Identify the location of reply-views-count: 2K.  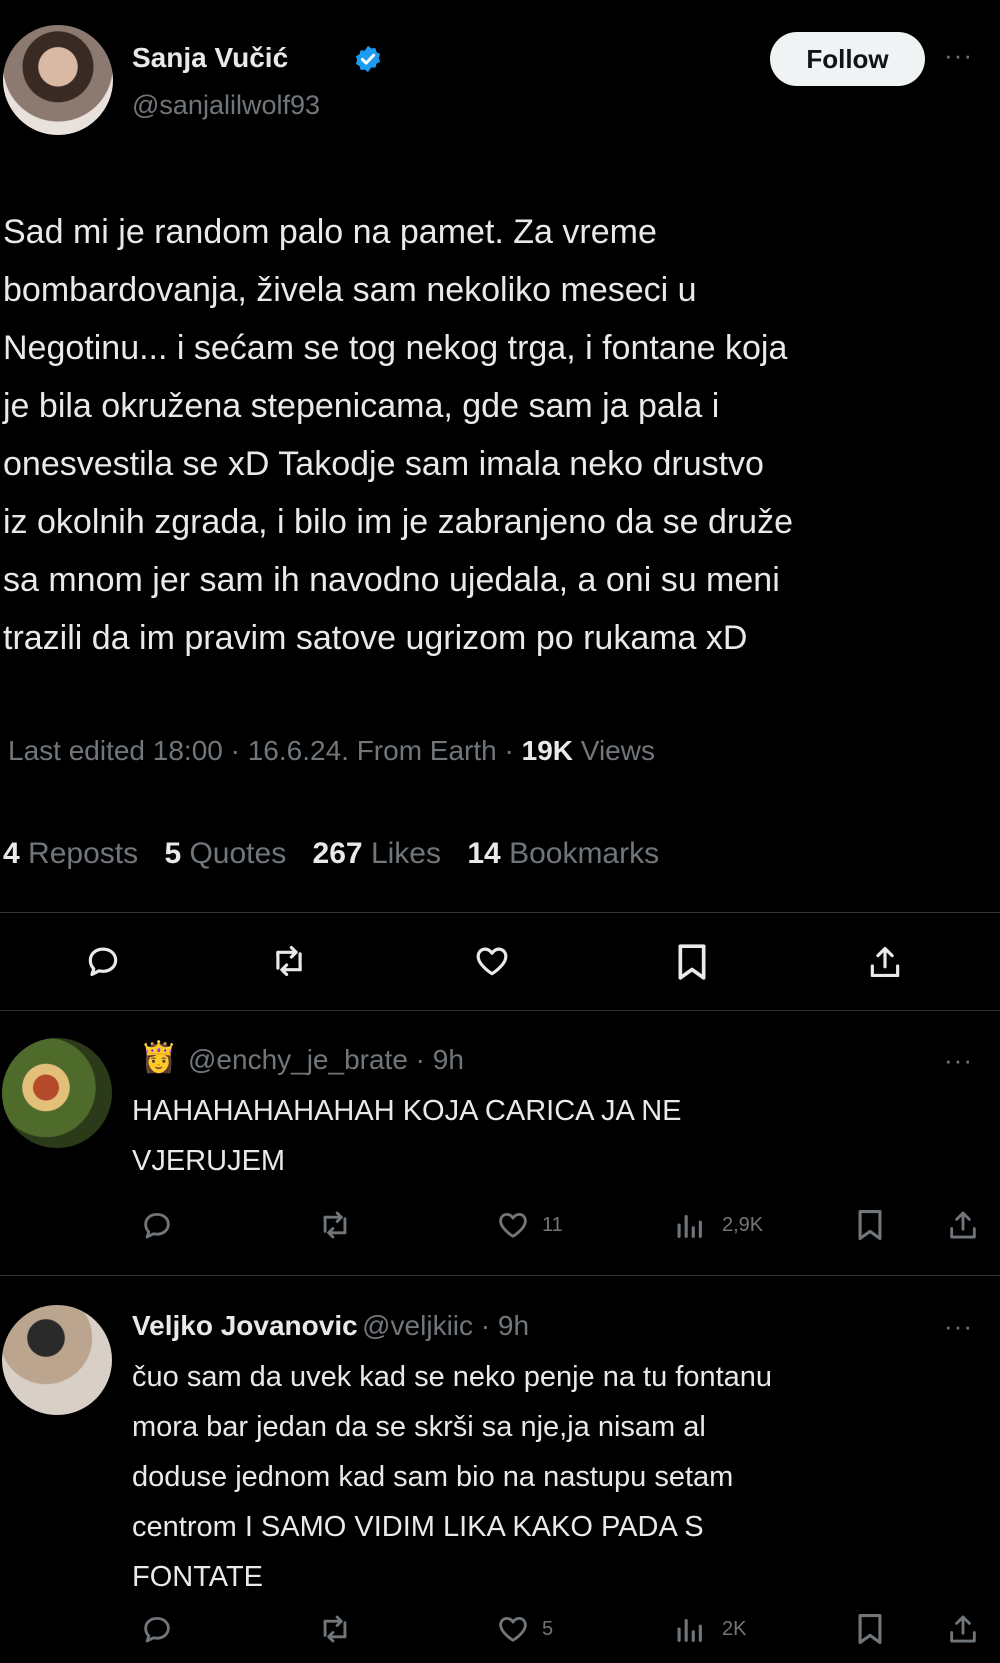
(734, 1629).